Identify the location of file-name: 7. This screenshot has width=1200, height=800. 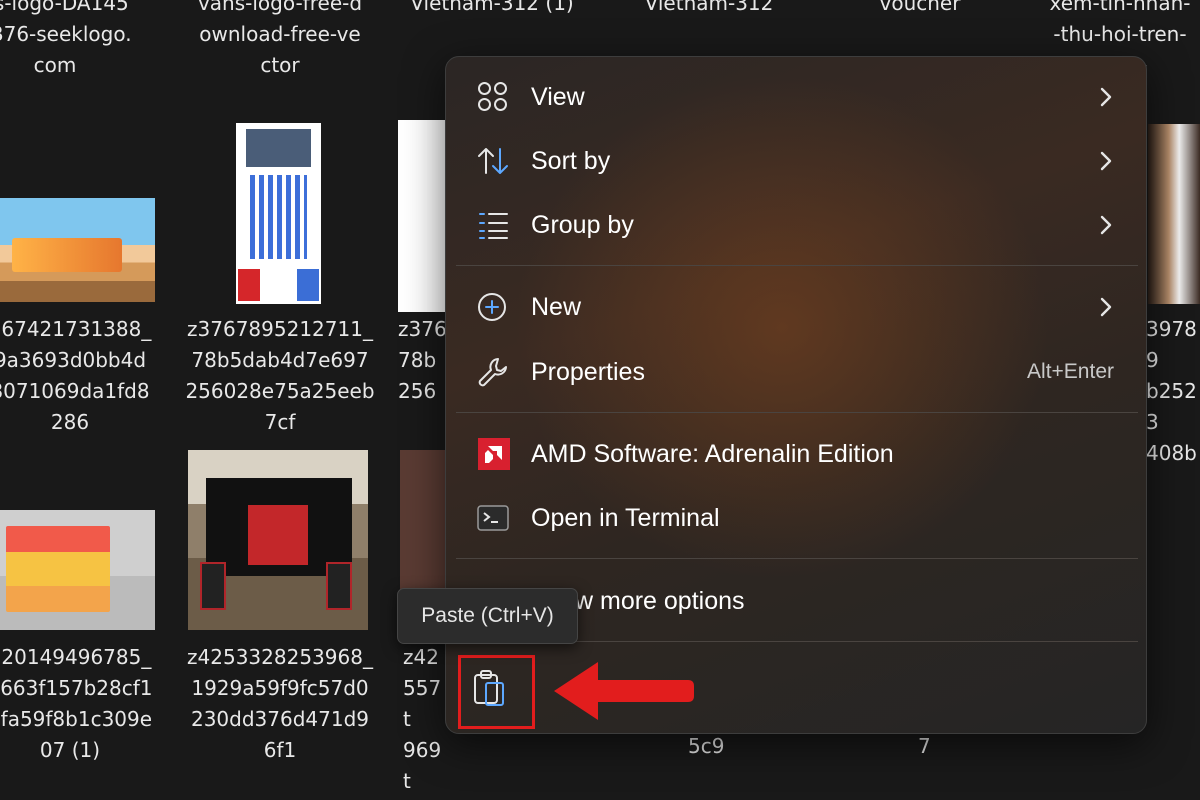
(924, 746).